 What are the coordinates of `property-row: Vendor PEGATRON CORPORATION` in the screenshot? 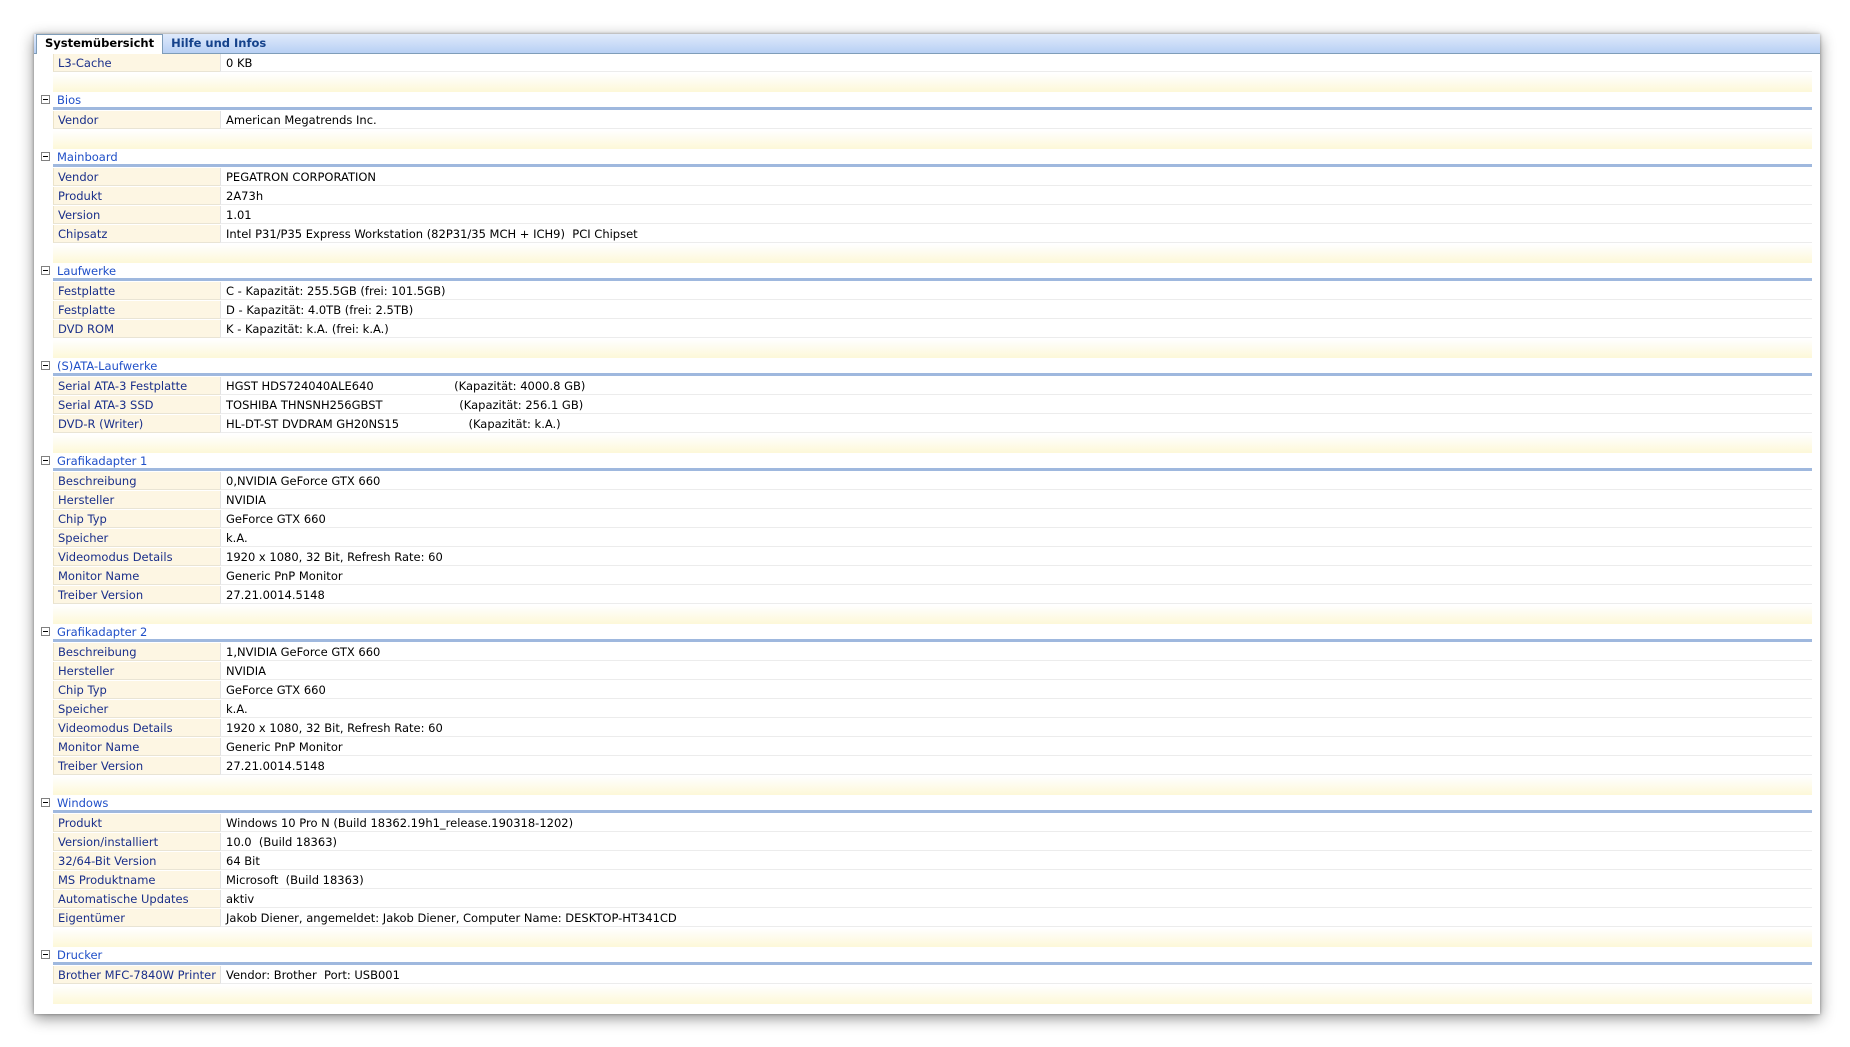 It's located at (923, 177).